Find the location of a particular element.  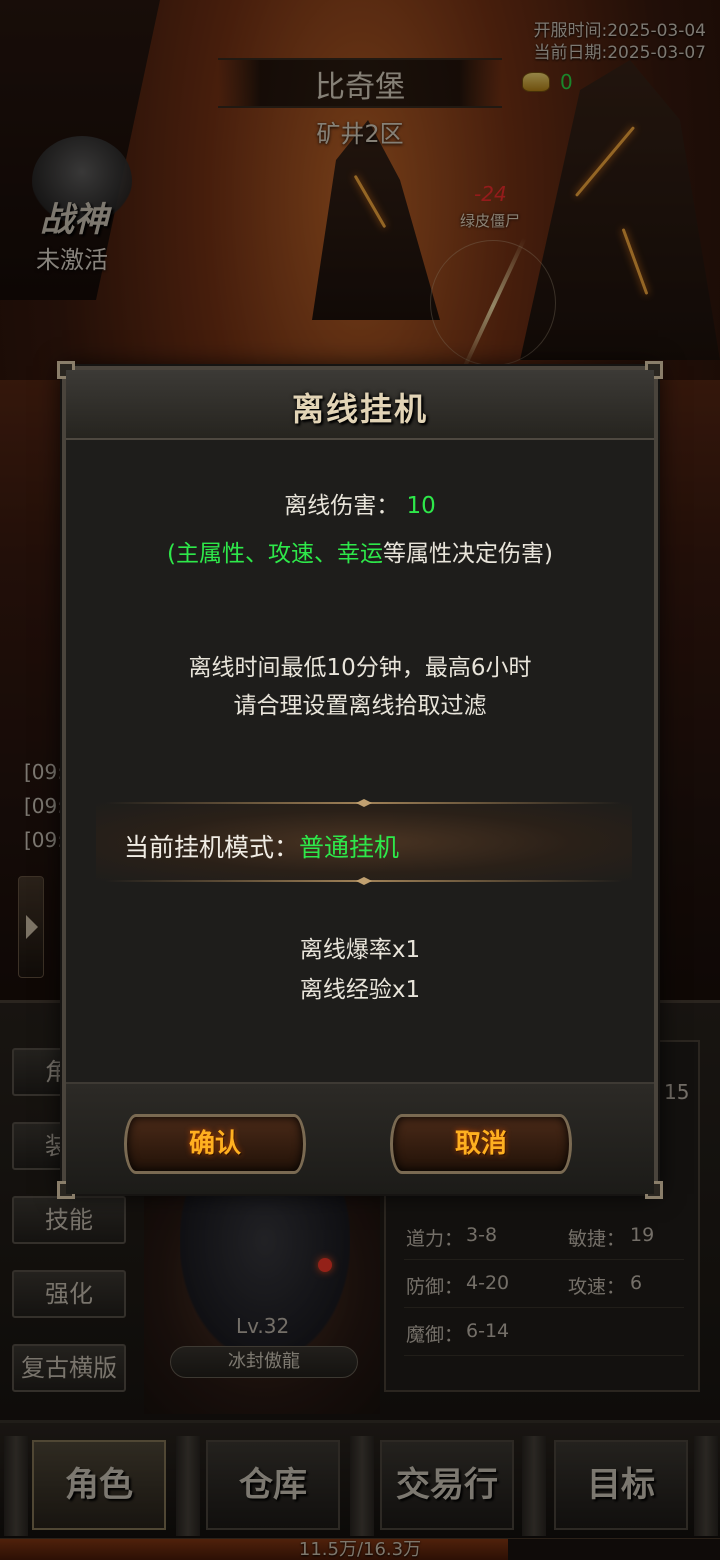

offline-exp-rate: 离线经验x1 is located at coordinates (360, 990).